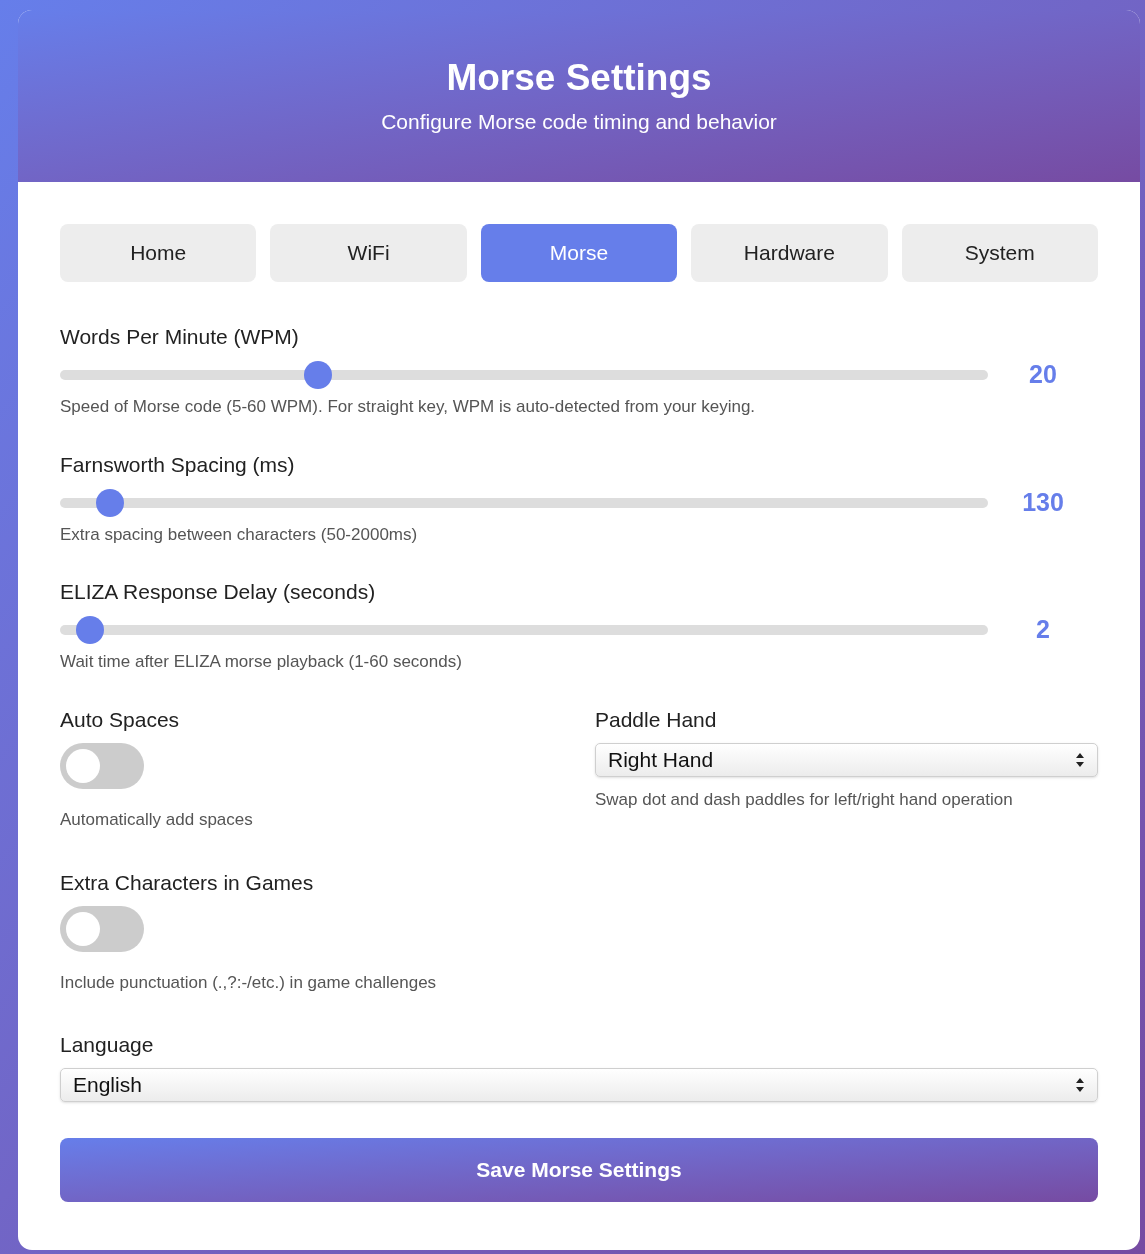  I want to click on slider-value: 130, so click(1043, 502).